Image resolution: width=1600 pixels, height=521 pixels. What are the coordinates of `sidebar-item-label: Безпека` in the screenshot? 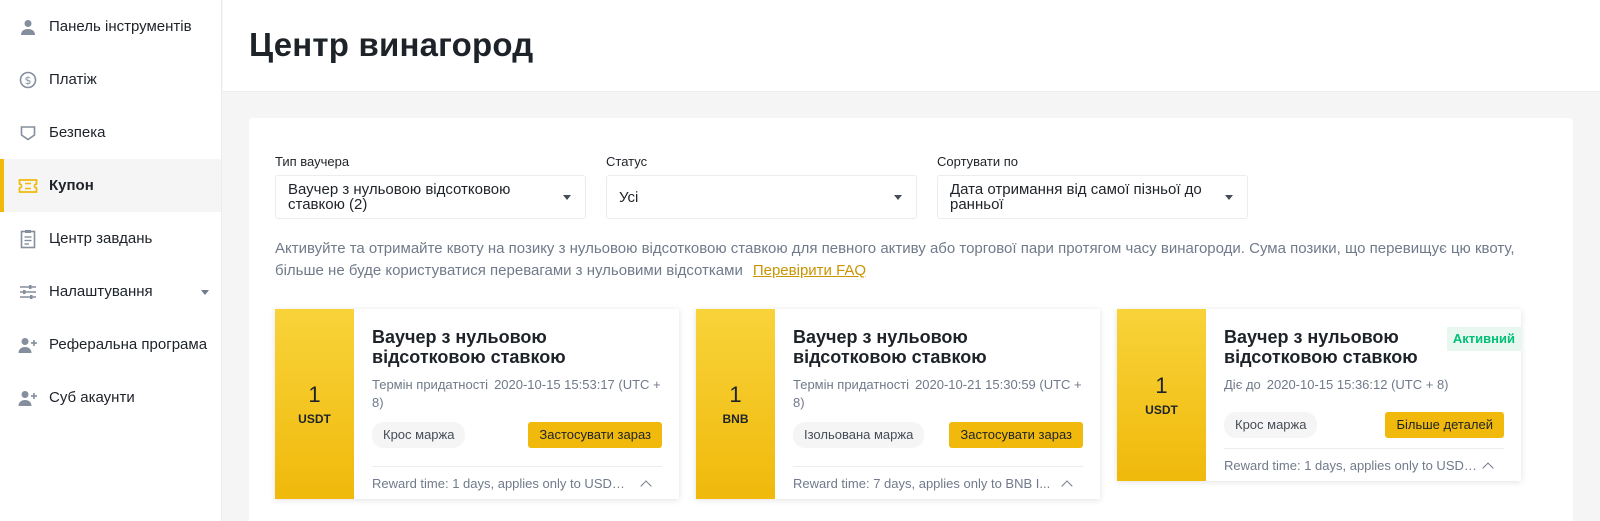 It's located at (77, 132).